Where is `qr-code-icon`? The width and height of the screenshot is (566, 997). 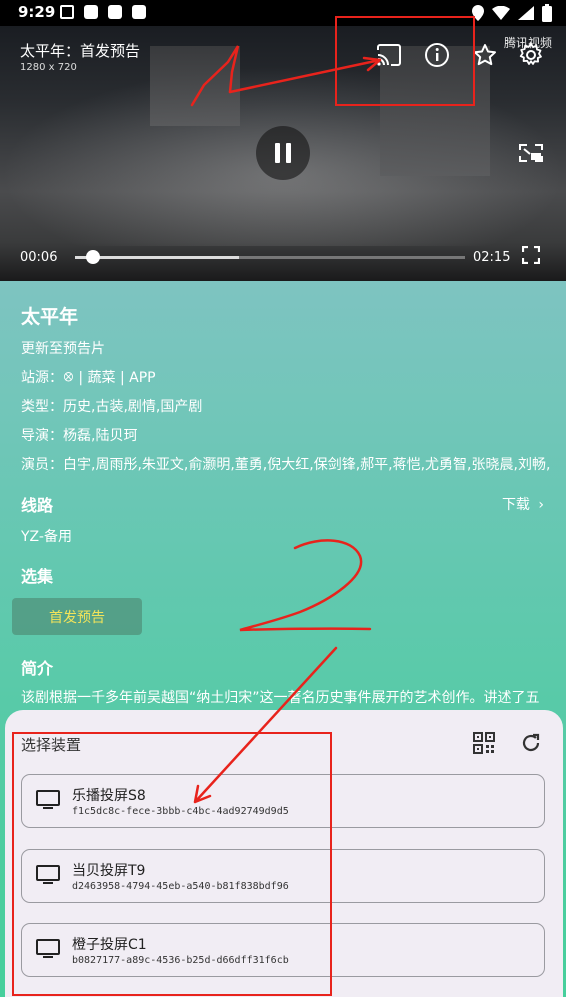 qr-code-icon is located at coordinates (484, 743).